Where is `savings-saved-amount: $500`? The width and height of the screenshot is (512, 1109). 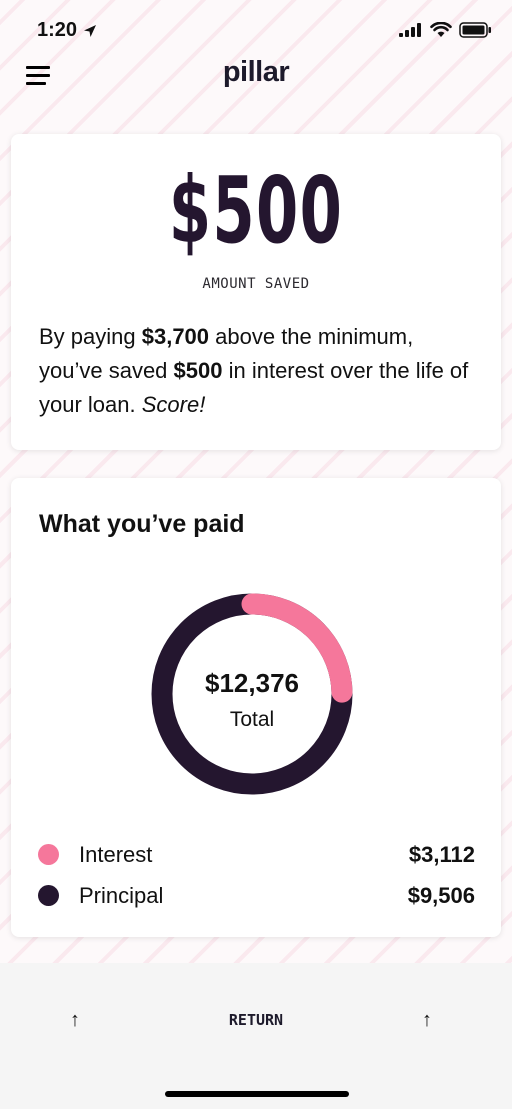
savings-saved-amount: $500 is located at coordinates (198, 370).